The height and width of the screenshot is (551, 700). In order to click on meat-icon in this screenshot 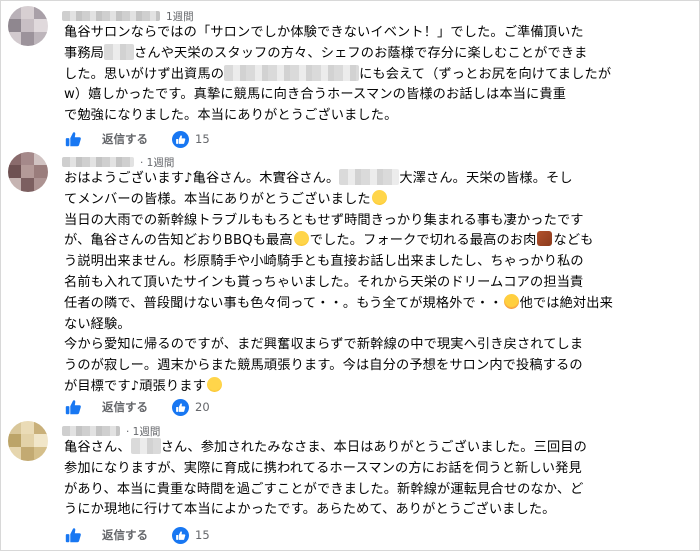, I will do `click(545, 239)`.